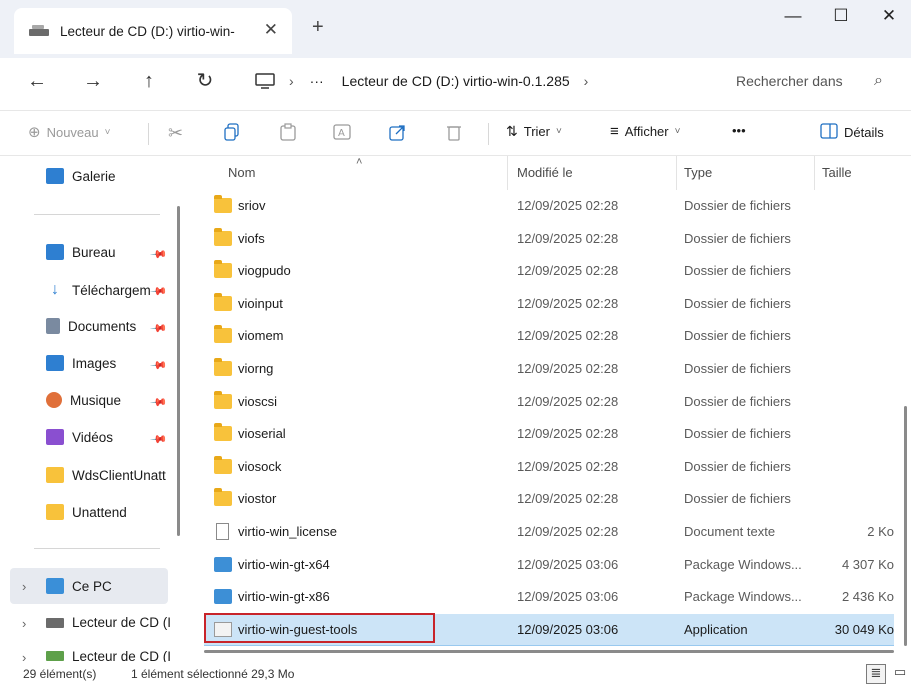  Describe the element at coordinates (241, 172) in the screenshot. I see `column-header-name: Nom` at that location.